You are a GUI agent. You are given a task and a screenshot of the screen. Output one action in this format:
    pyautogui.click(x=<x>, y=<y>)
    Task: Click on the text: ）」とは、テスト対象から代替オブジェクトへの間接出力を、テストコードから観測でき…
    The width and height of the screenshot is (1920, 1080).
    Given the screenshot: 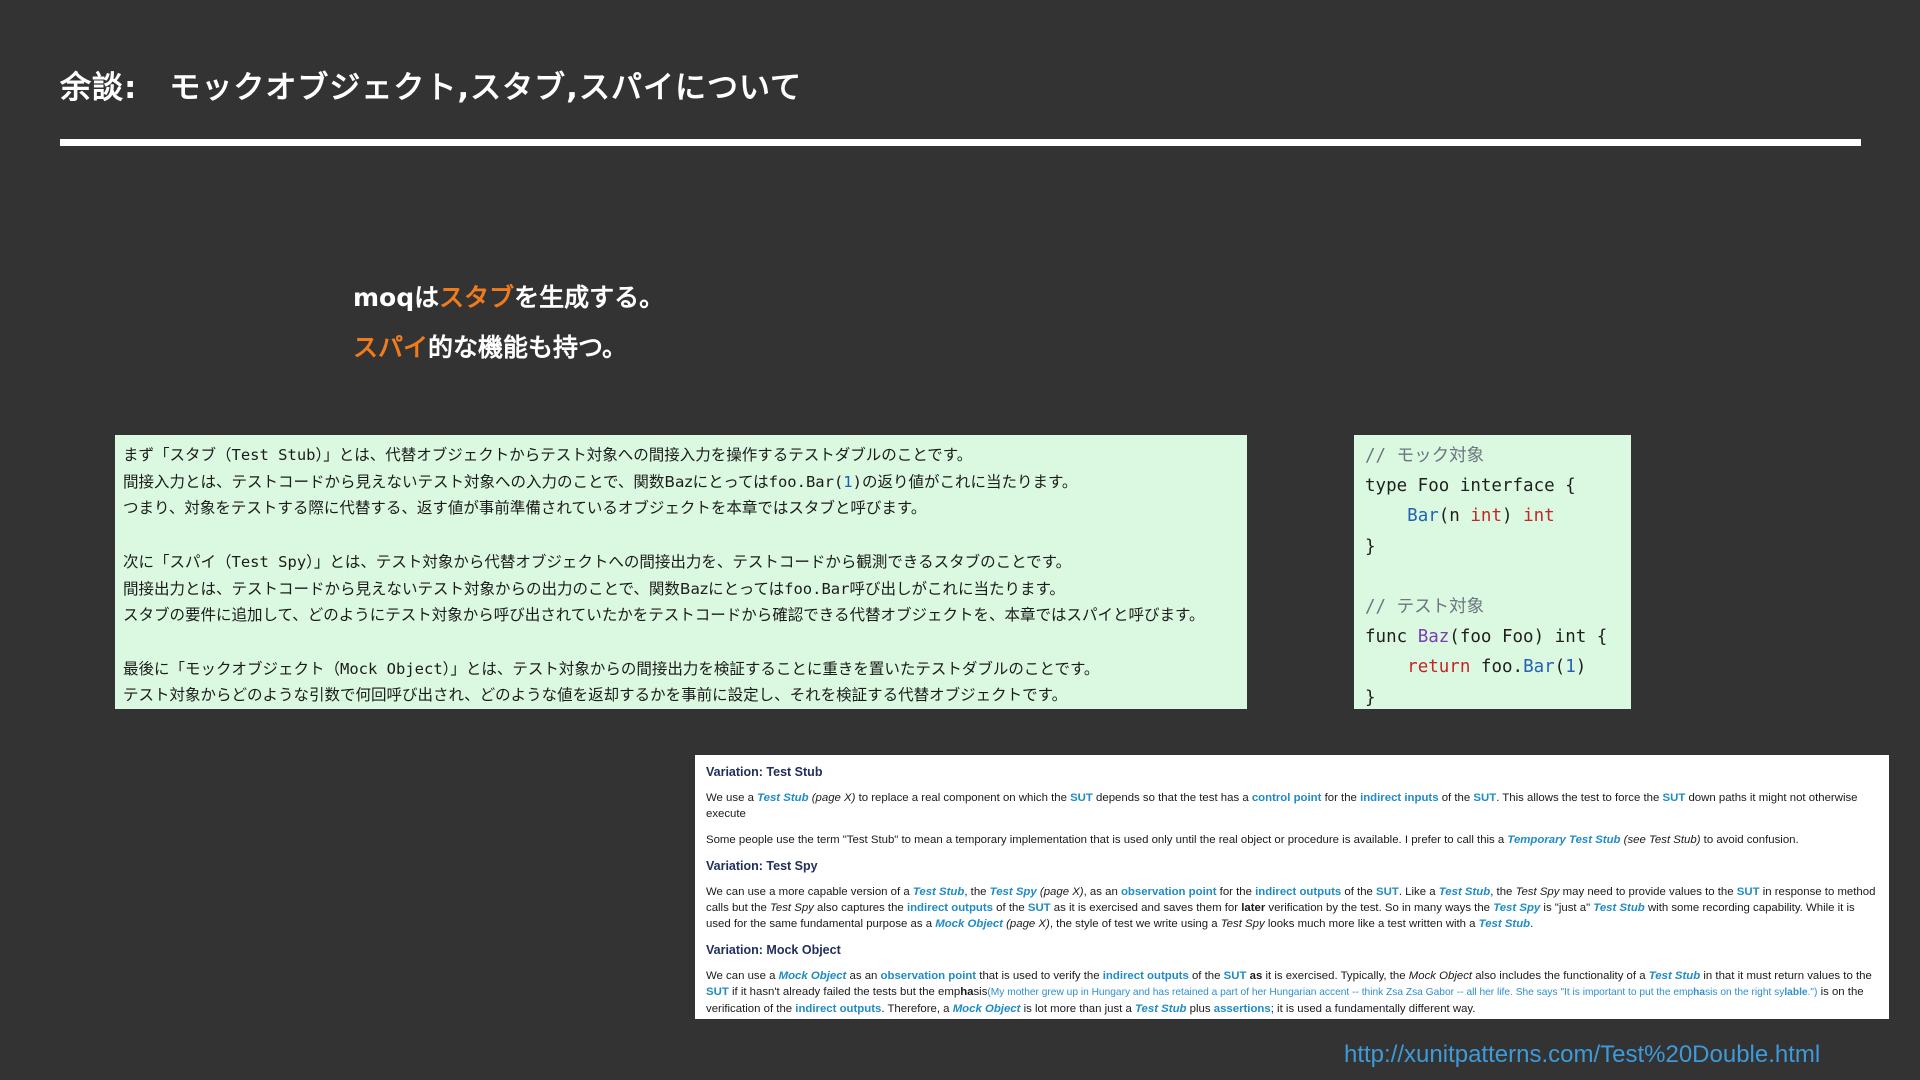 What is the action you would take?
    pyautogui.click(x=689, y=561)
    